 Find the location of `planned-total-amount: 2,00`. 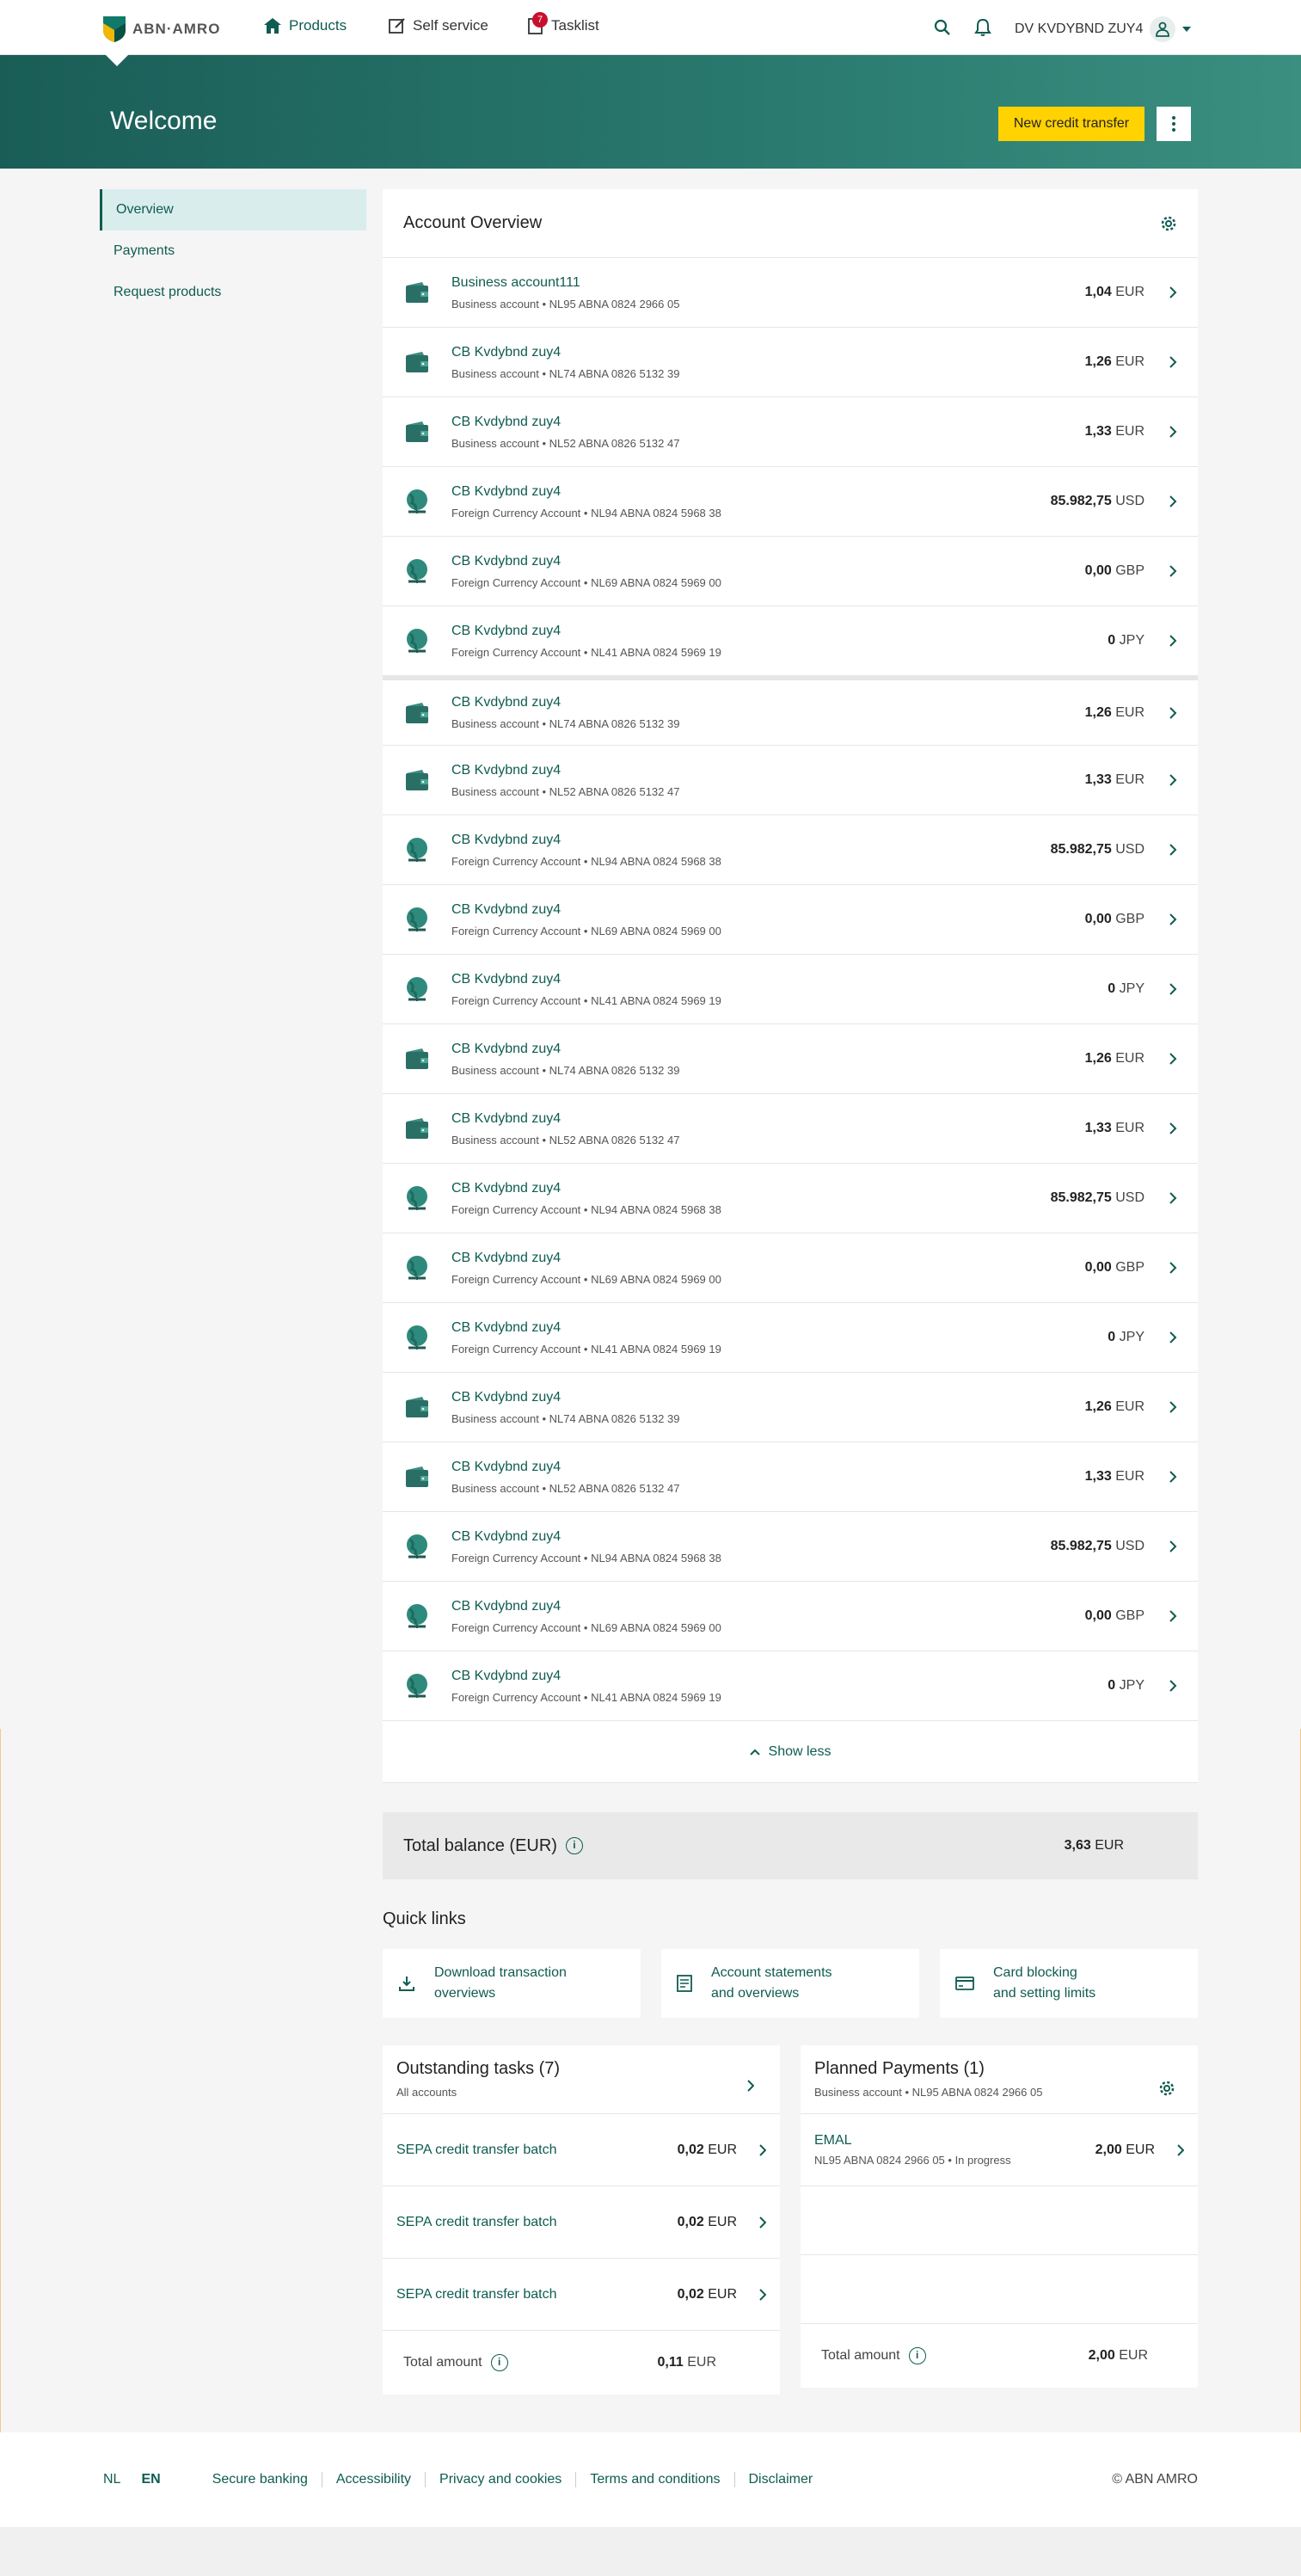

planned-total-amount: 2,00 is located at coordinates (1102, 2355).